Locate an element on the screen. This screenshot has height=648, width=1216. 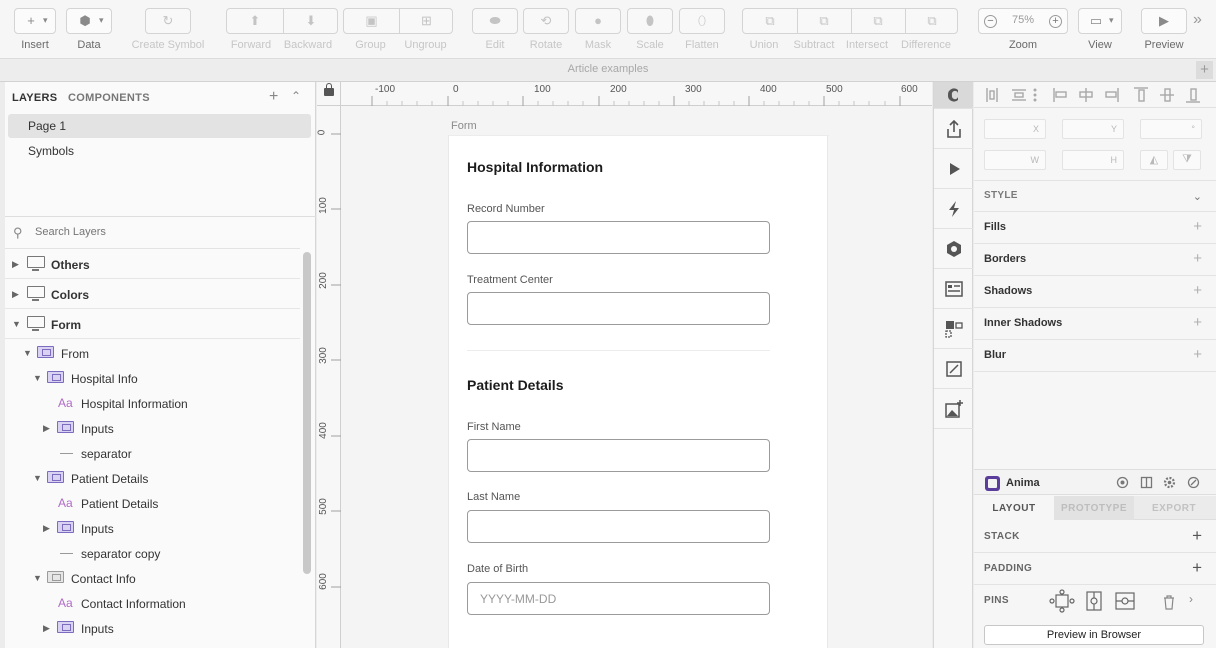
boolean-buttons: ⧉ ⧉ ⧉ ⧉ is located at coordinates (850, 21).